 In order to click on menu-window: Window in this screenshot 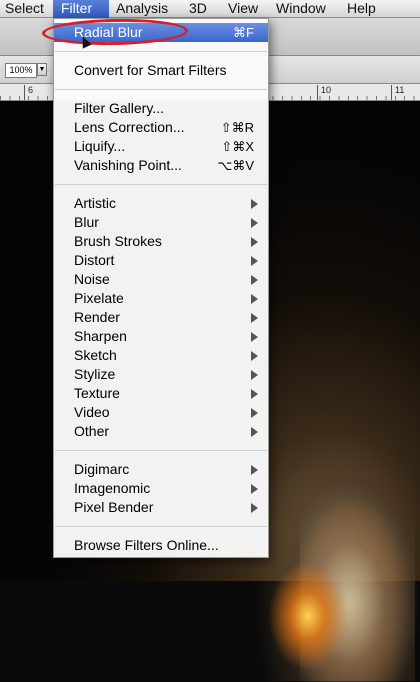, I will do `click(301, 9)`.